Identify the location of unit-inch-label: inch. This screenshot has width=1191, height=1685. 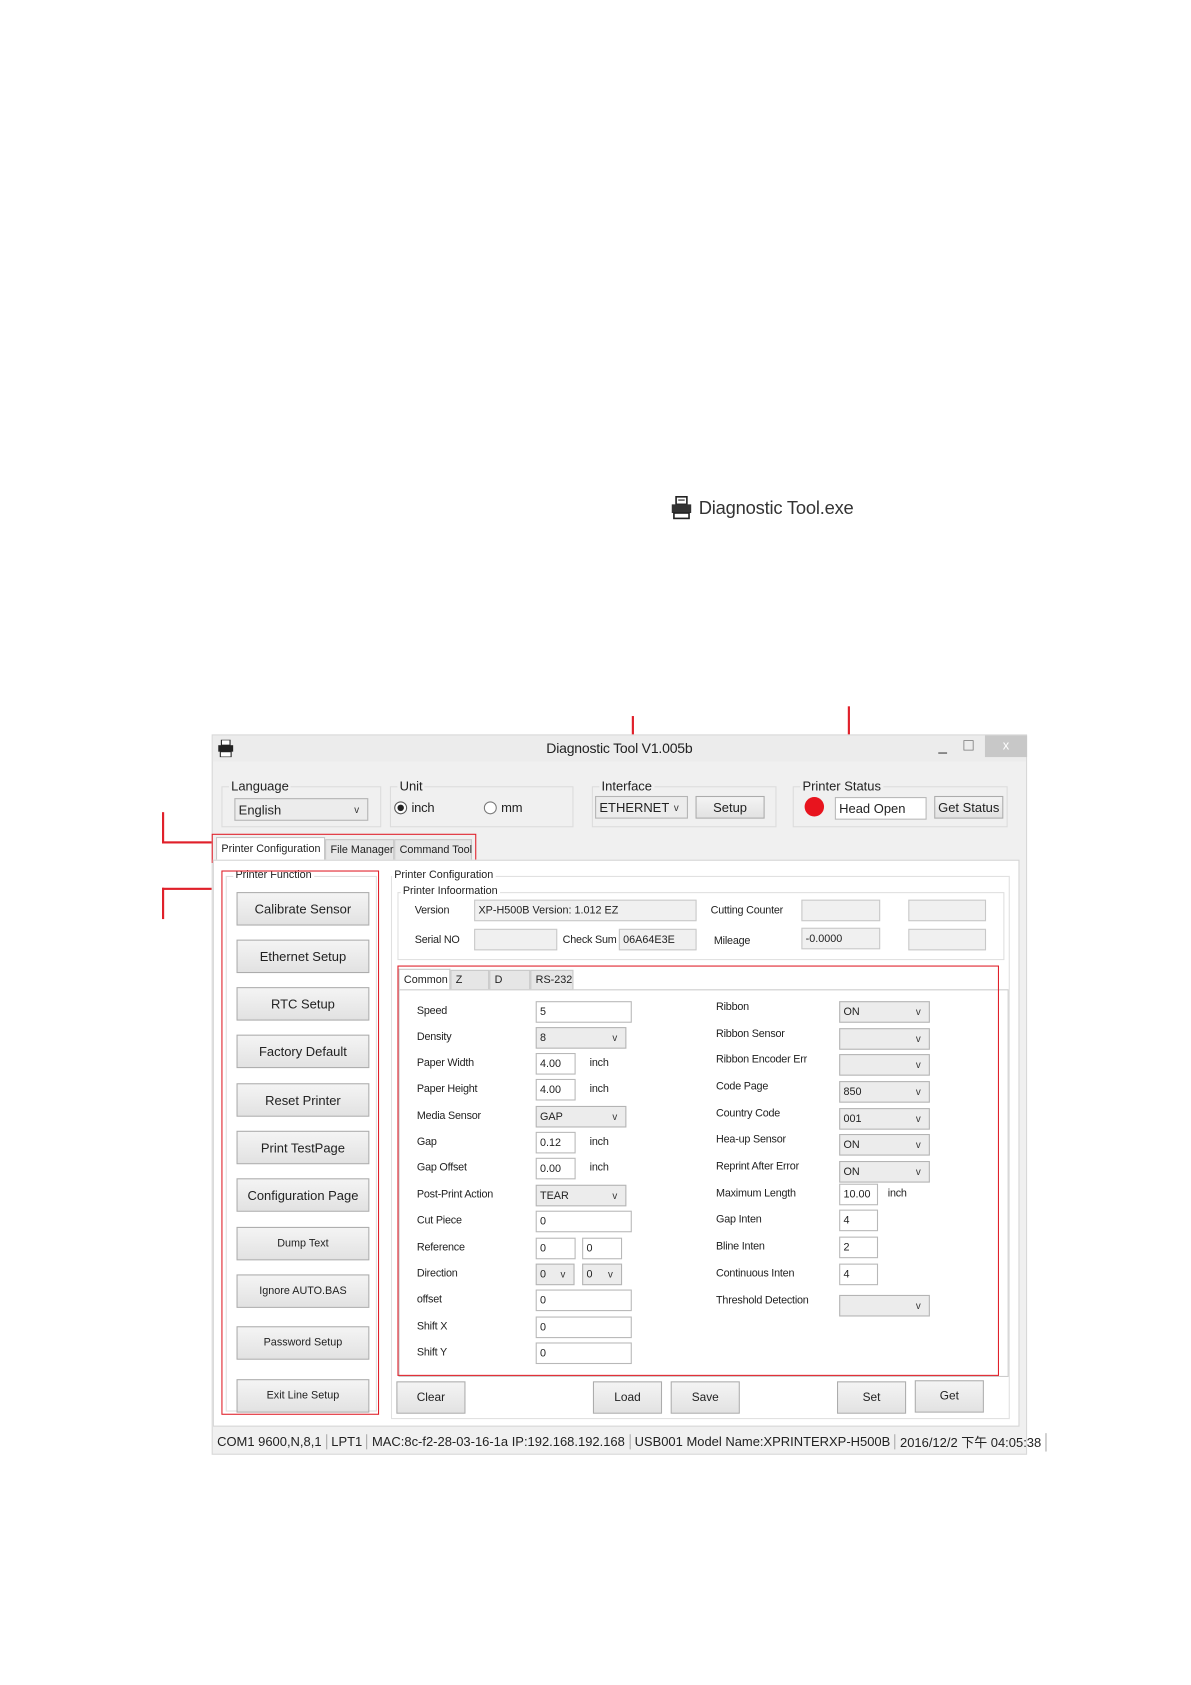
(423, 808).